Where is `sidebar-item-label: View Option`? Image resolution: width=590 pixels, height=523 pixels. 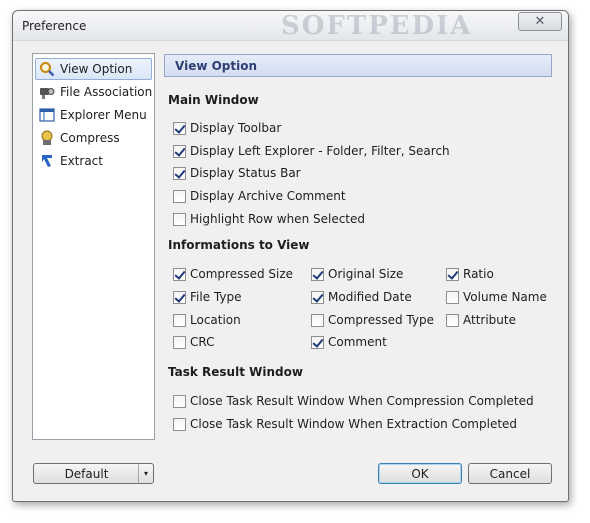
sidebar-item-label: View Option is located at coordinates (96, 69).